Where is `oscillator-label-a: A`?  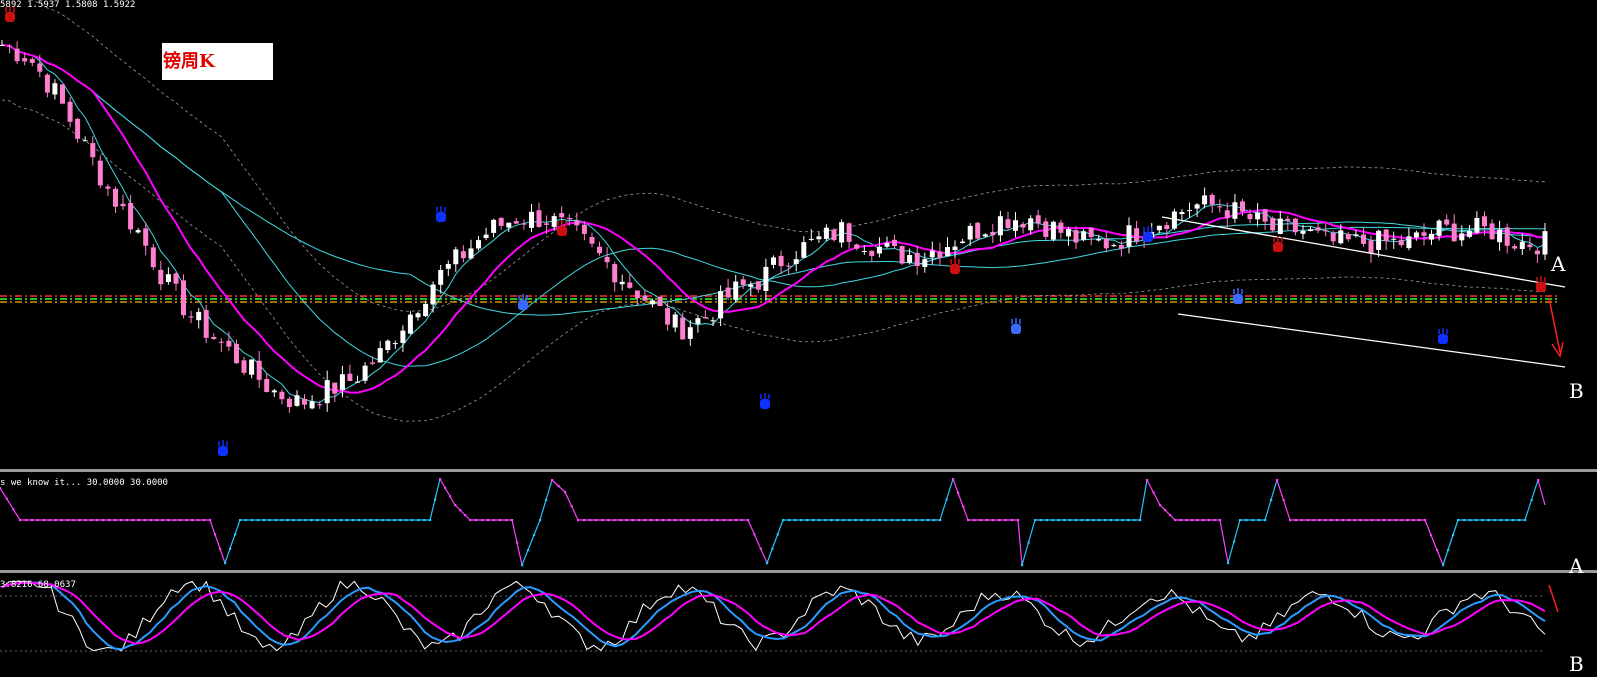 oscillator-label-a: A is located at coordinates (1576, 566).